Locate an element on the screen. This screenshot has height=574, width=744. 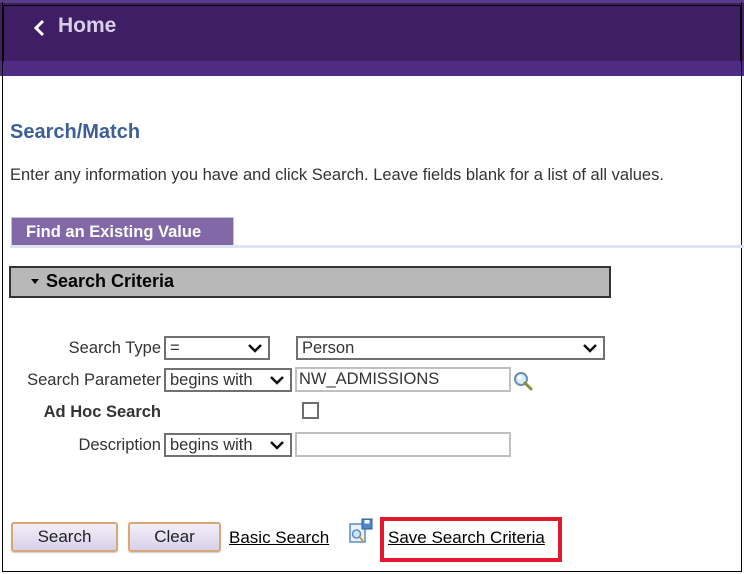
page-title: Search/Match is located at coordinates (75, 132).